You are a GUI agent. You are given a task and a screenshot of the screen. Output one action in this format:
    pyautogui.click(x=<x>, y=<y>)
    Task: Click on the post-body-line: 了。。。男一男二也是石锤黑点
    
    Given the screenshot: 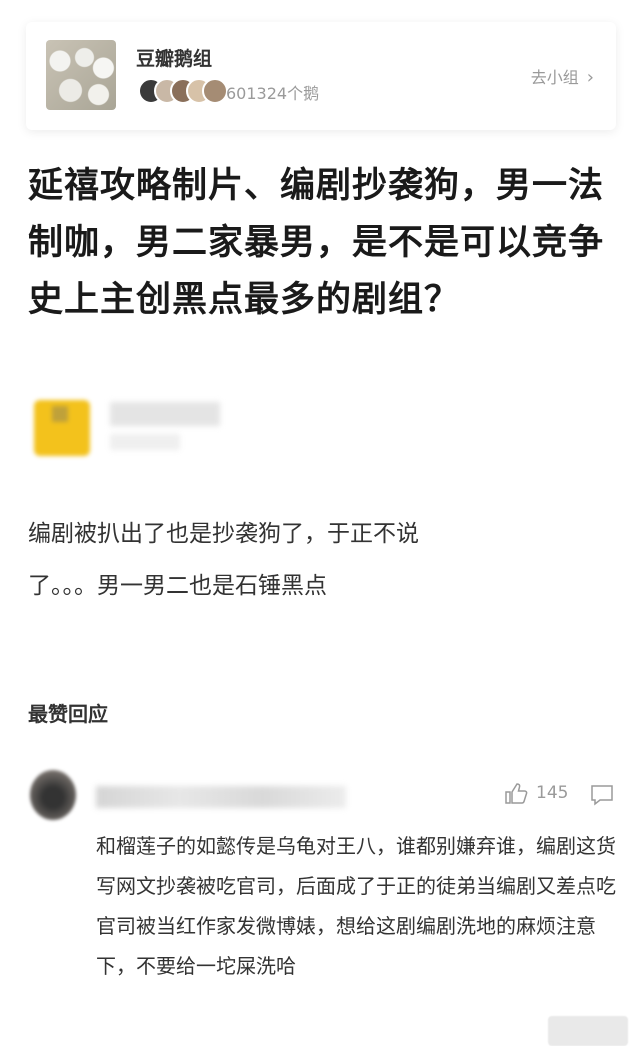 What is the action you would take?
    pyautogui.click(x=177, y=586)
    